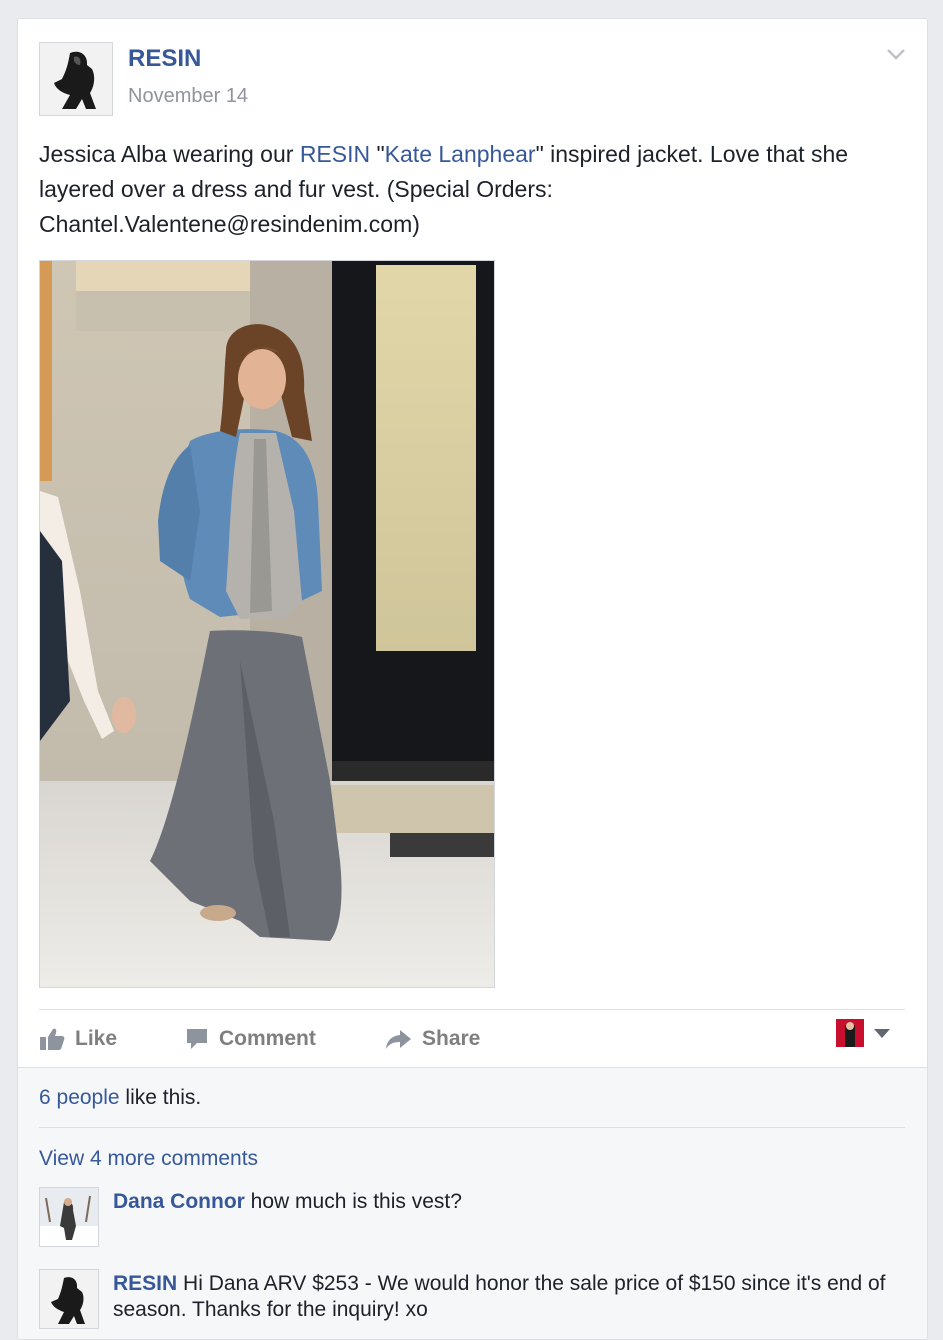 The image size is (943, 1340). I want to click on share-arrow-icon, so click(398, 1039).